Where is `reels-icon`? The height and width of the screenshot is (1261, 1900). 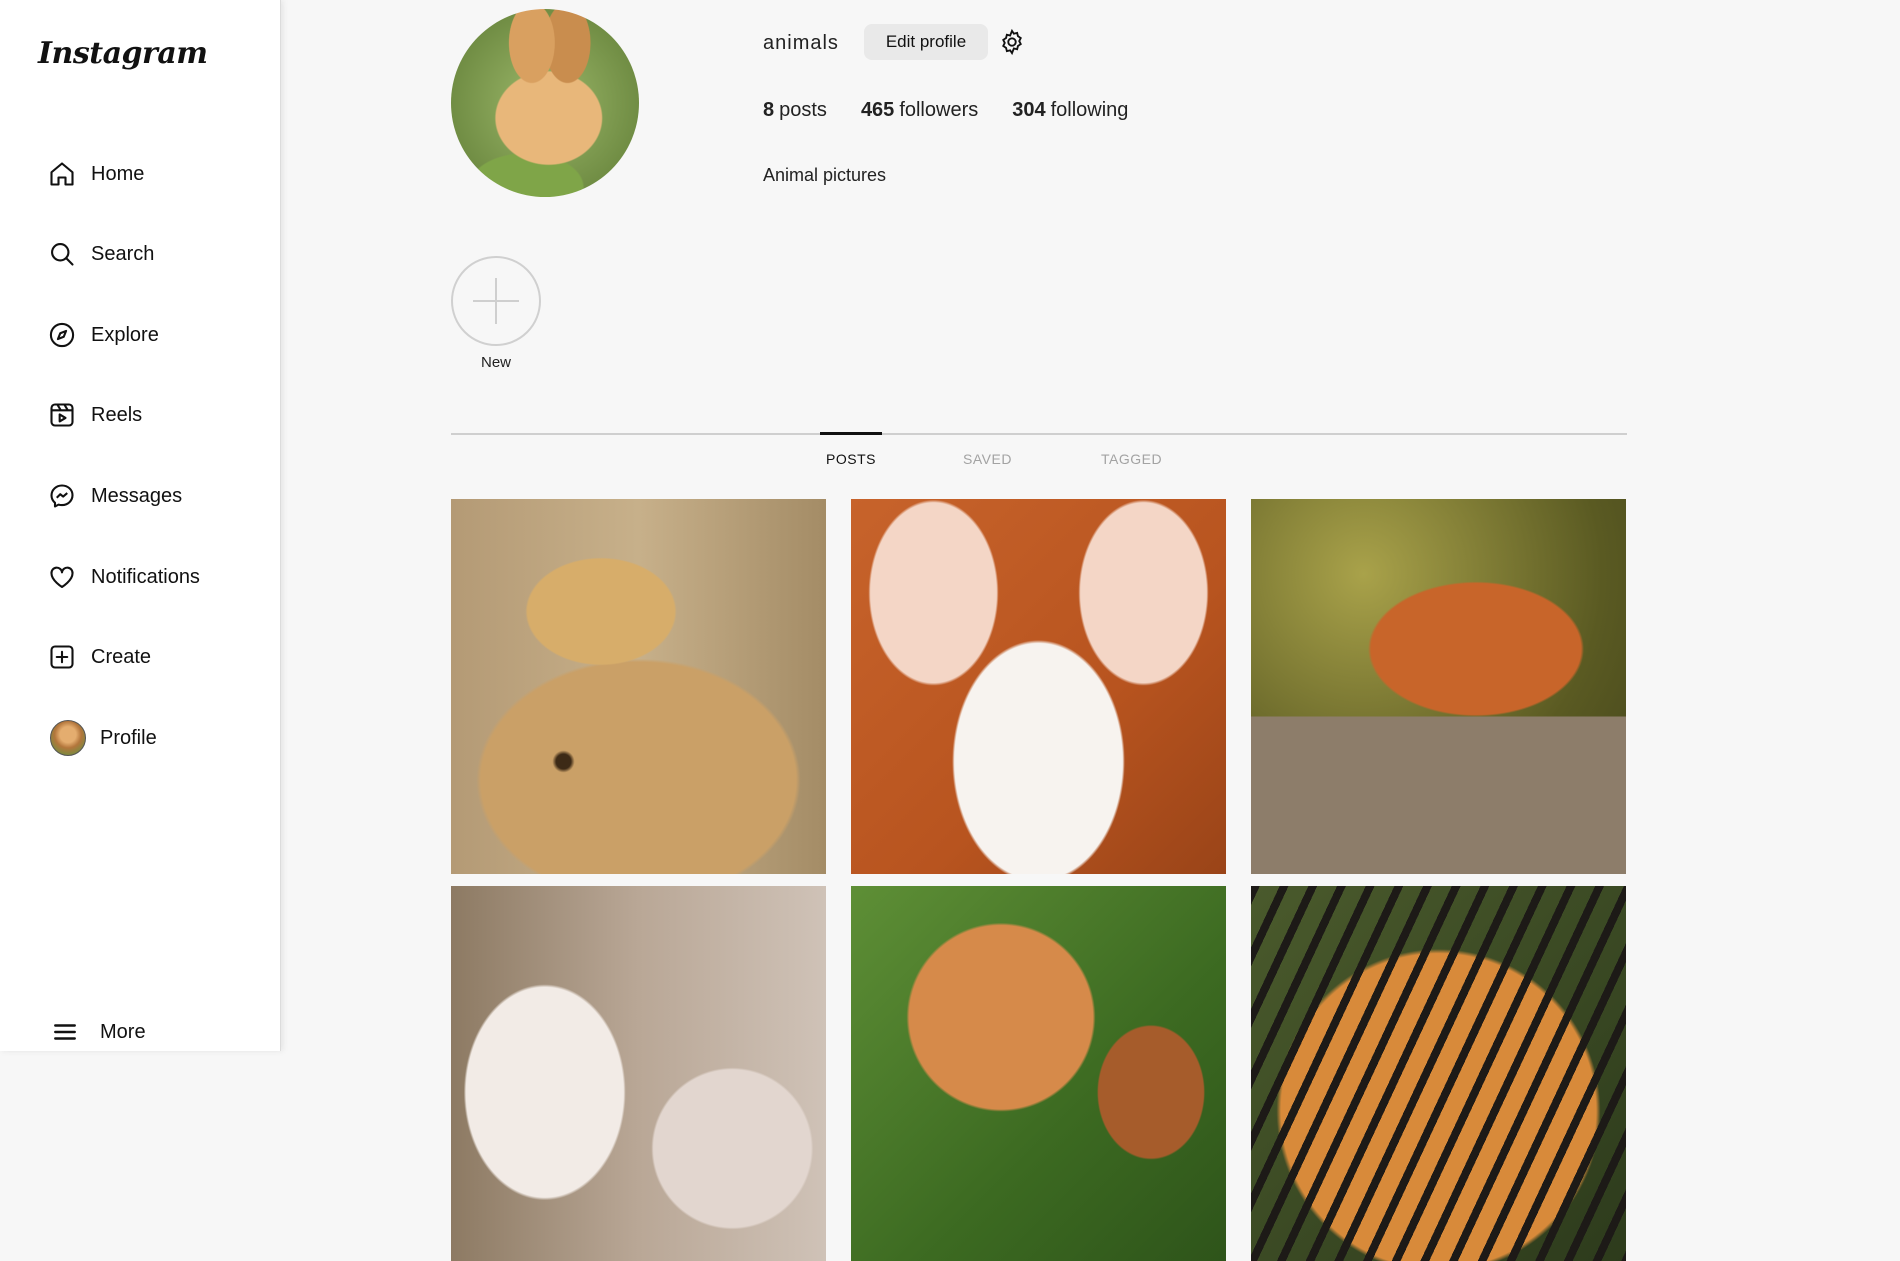
reels-icon is located at coordinates (62, 415).